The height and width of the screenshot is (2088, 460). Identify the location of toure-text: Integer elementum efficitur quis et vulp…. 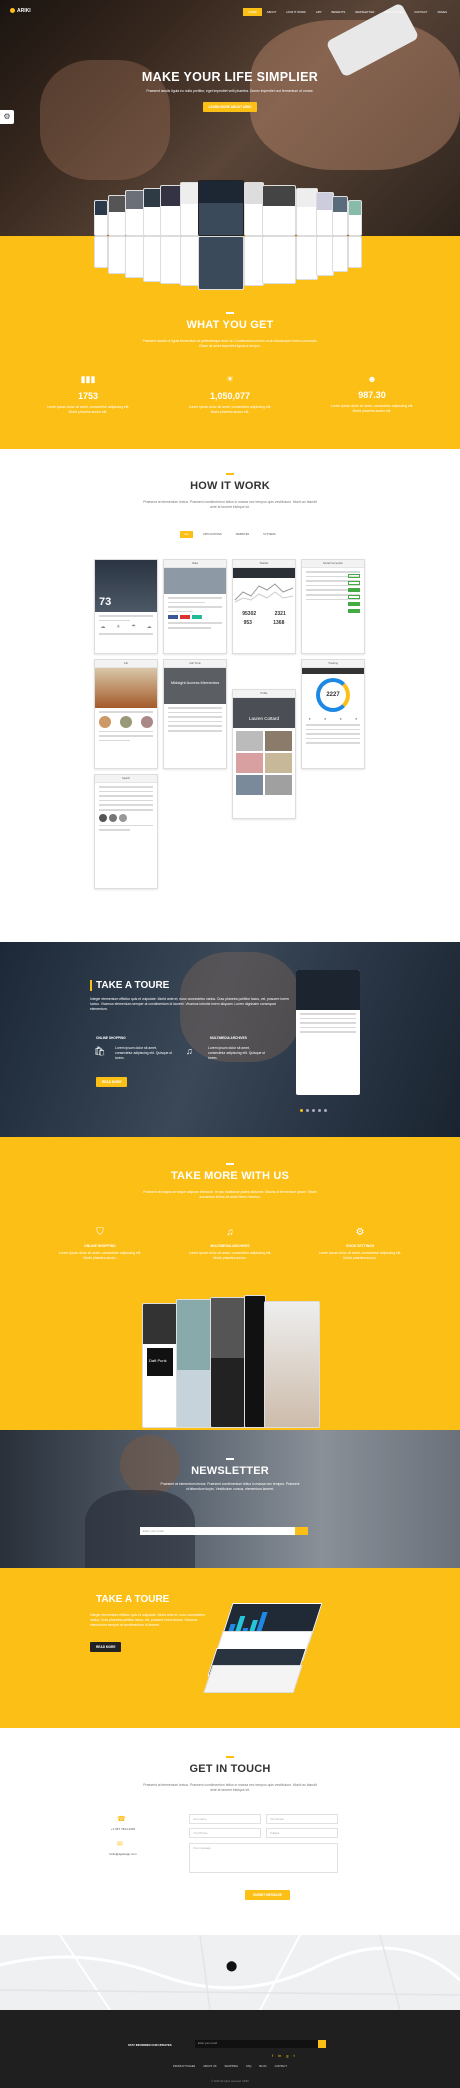
(189, 1004).